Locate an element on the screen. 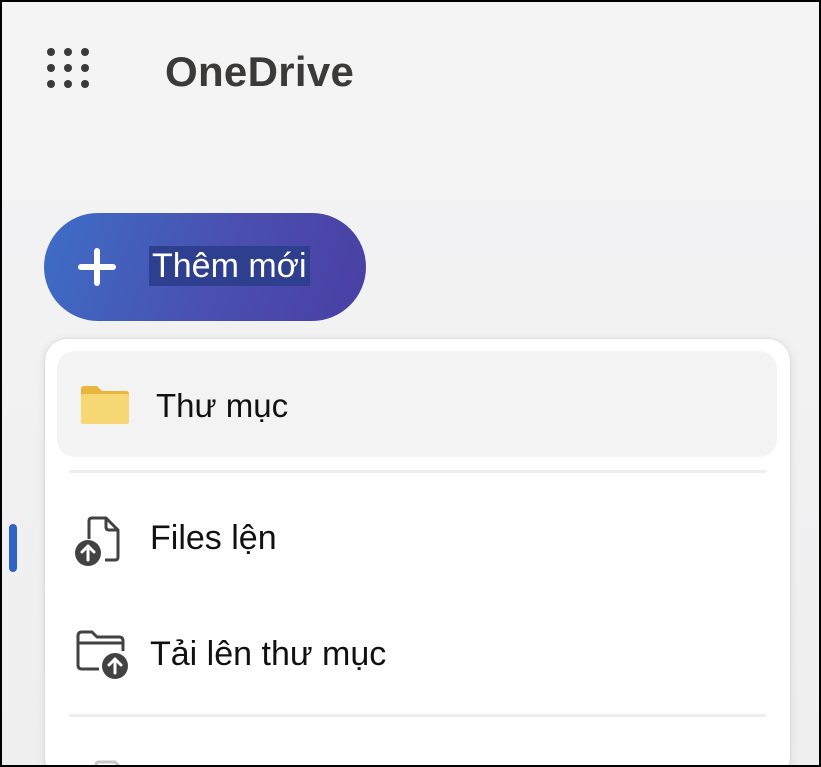  menu-item-upload-folder: Tải lên thư mục is located at coordinates (417, 656).